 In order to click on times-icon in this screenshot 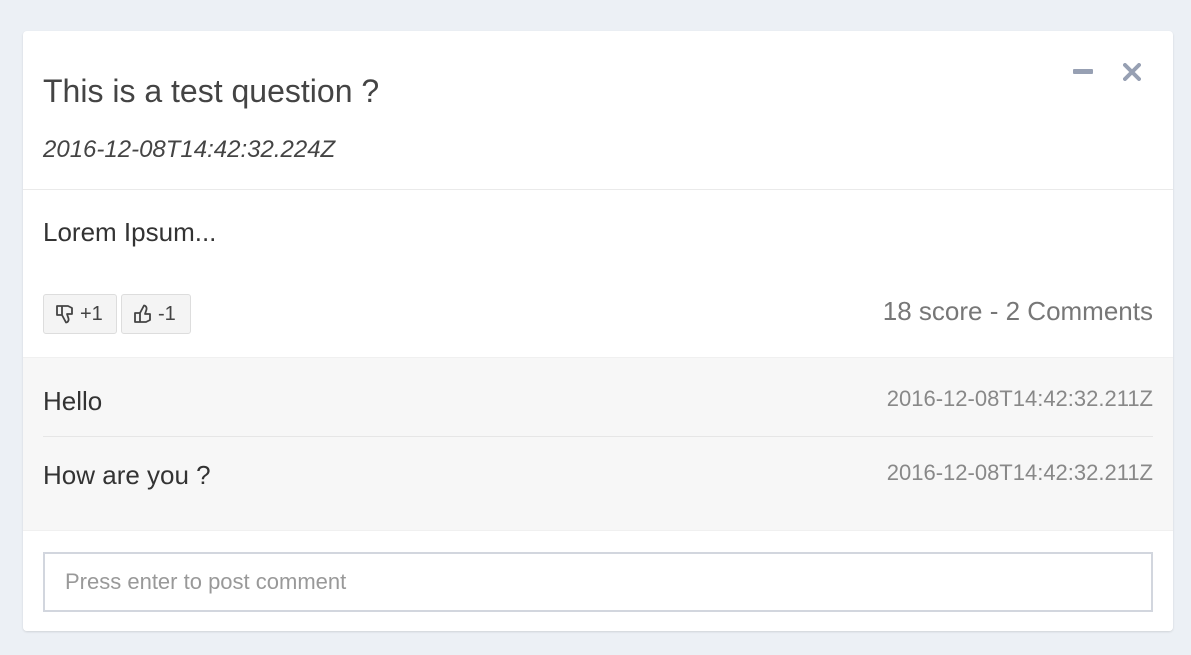, I will do `click(1132, 72)`.